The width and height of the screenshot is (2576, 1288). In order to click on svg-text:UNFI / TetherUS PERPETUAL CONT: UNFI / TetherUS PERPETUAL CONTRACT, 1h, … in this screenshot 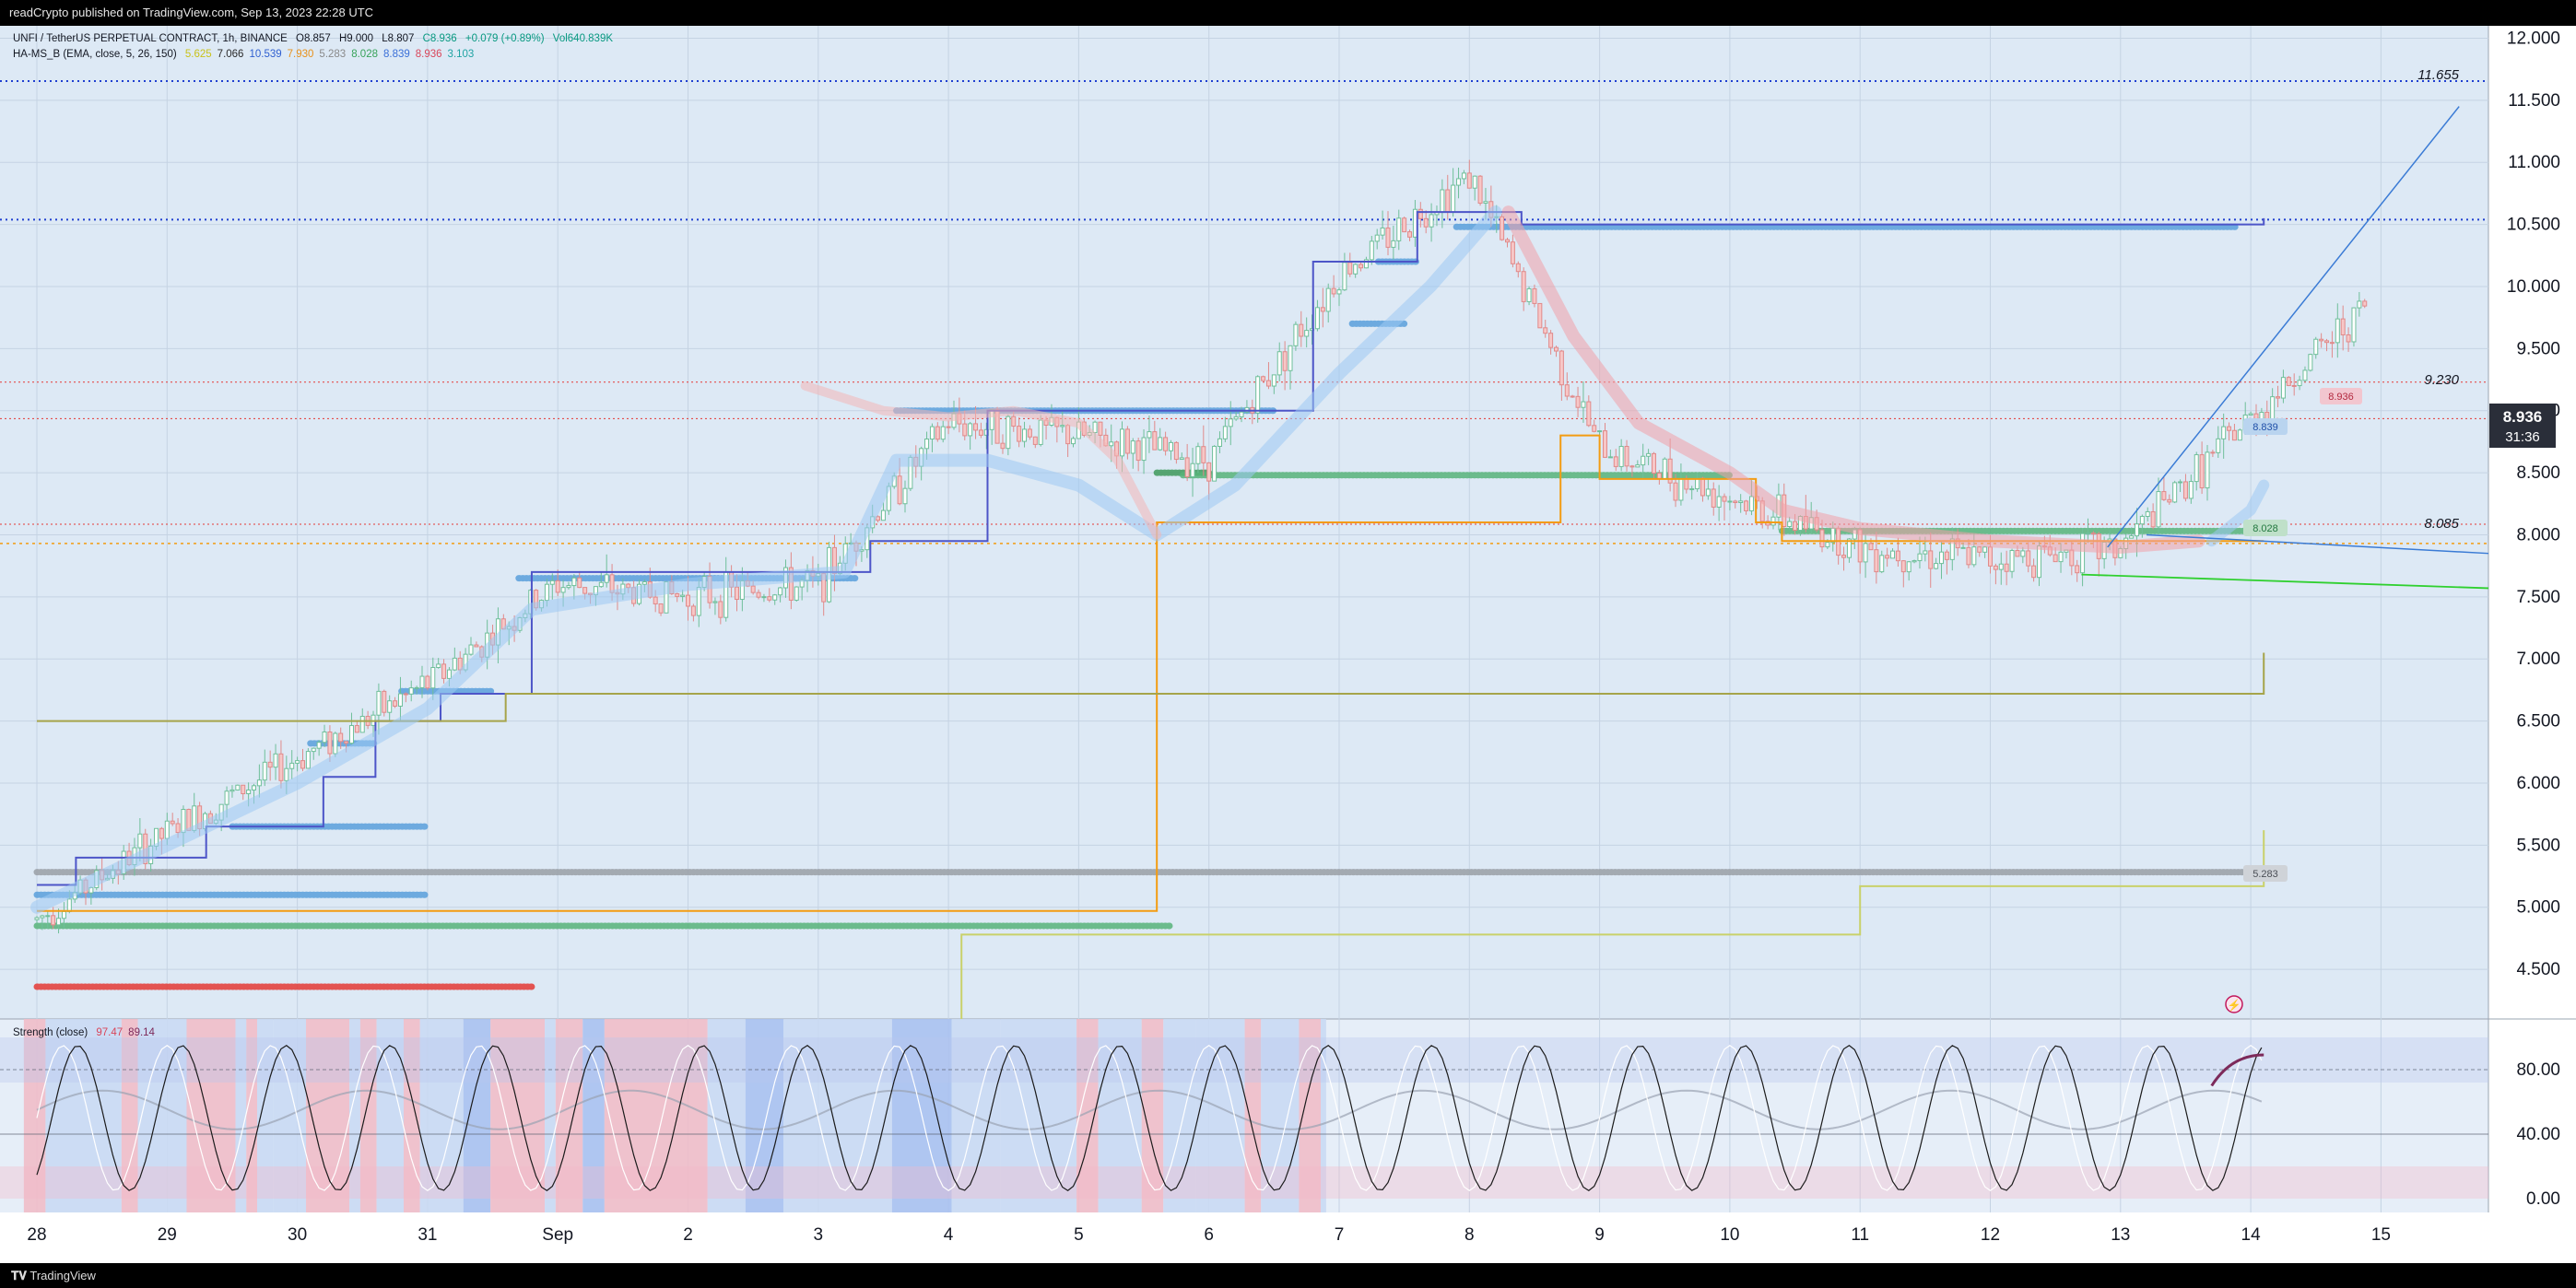, I will do `click(313, 38)`.